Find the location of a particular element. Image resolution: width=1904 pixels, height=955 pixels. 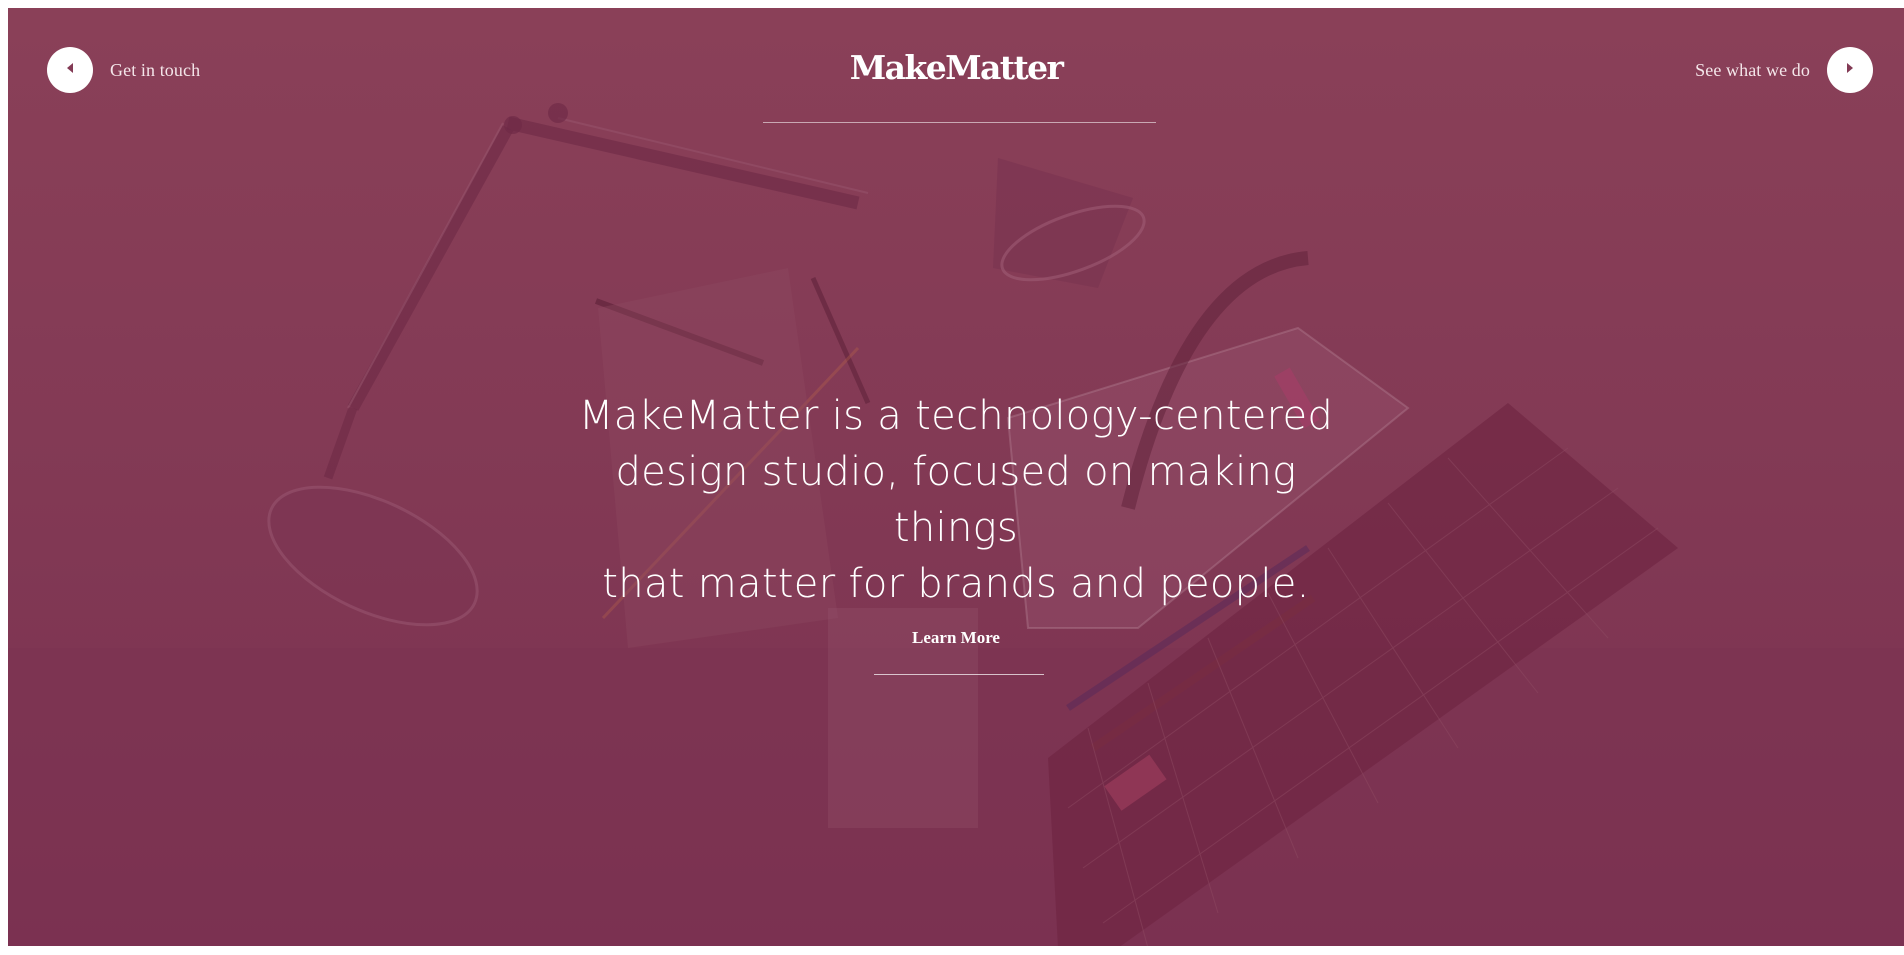

caret-right-icon is located at coordinates (1850, 70).